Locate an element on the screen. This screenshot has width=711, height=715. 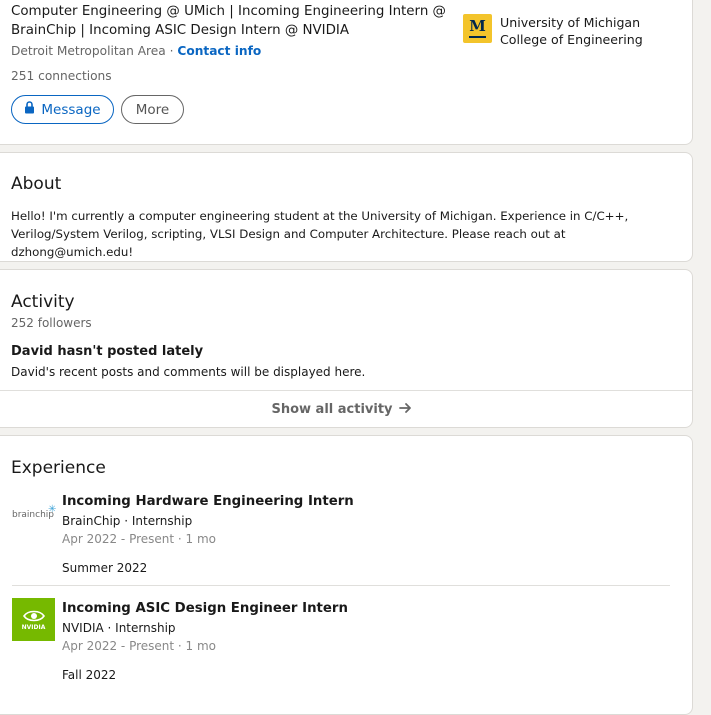
show-all-activity-button: Show all activity is located at coordinates (346, 409).